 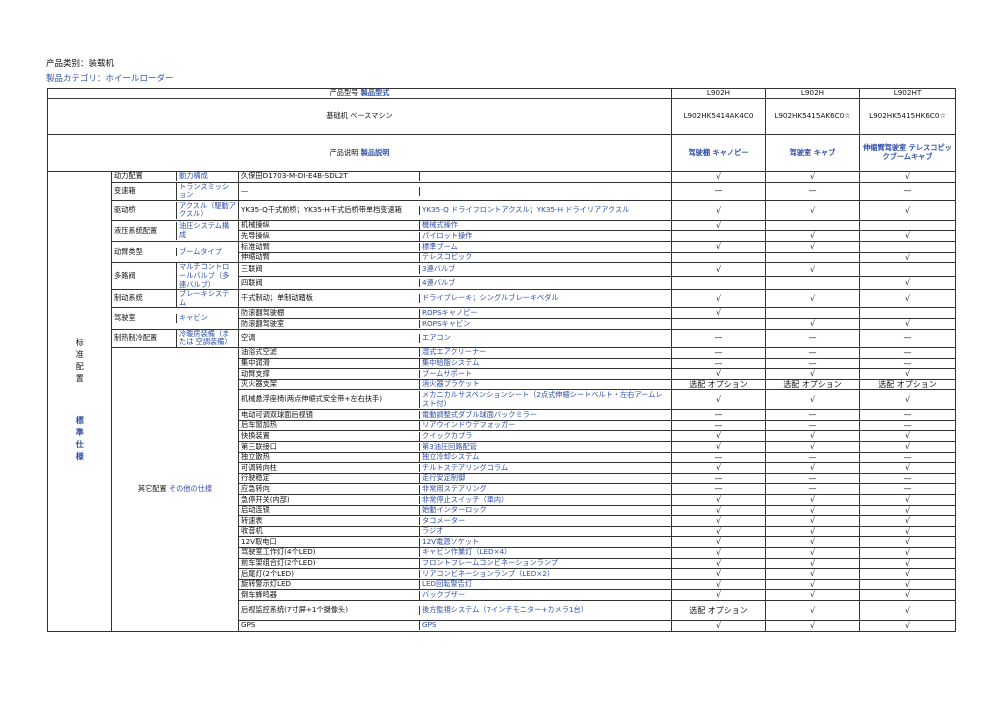 What do you see at coordinates (152, 488) in the screenshot?
I see `other-group-label-cn: 其它配置` at bounding box center [152, 488].